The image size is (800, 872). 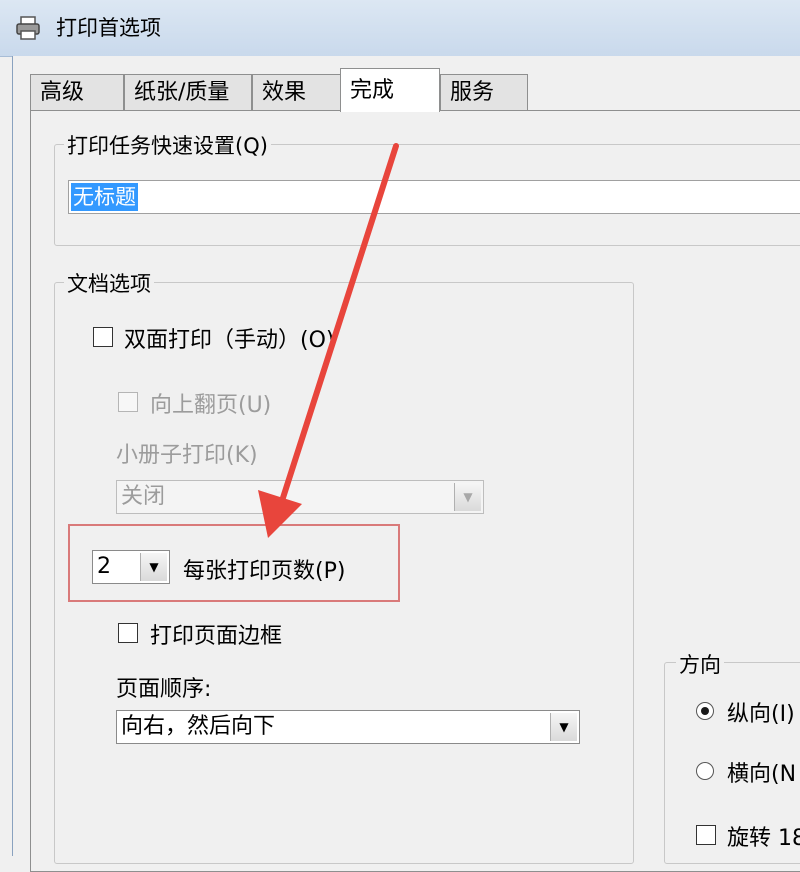 What do you see at coordinates (234, 563) in the screenshot?
I see `highlight-box` at bounding box center [234, 563].